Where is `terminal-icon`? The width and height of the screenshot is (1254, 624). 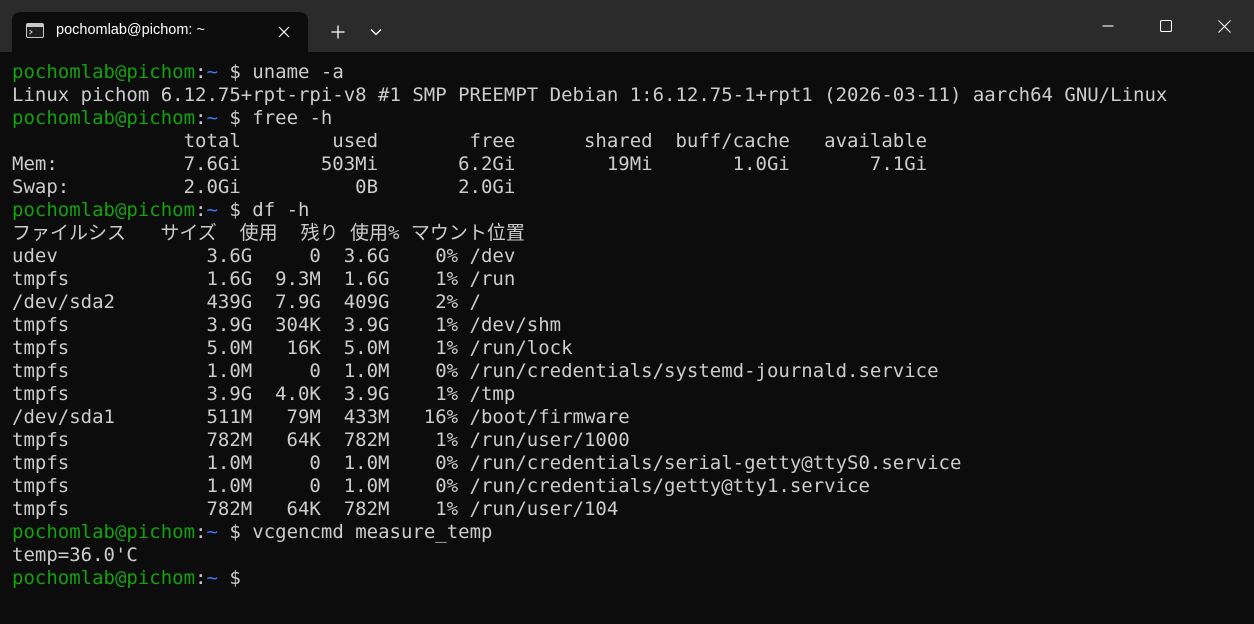
terminal-icon is located at coordinates (35, 30).